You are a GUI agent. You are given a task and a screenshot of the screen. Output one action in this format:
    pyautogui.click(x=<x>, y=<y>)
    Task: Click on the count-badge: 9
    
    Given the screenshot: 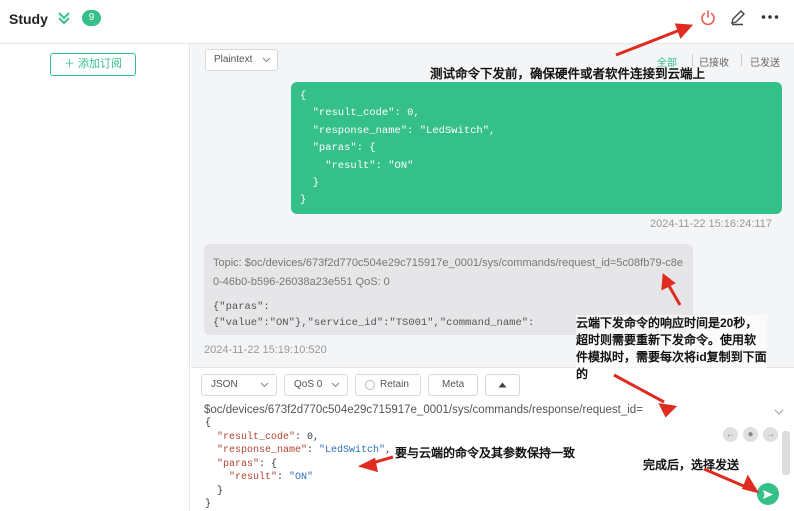 What is the action you would take?
    pyautogui.click(x=91, y=18)
    